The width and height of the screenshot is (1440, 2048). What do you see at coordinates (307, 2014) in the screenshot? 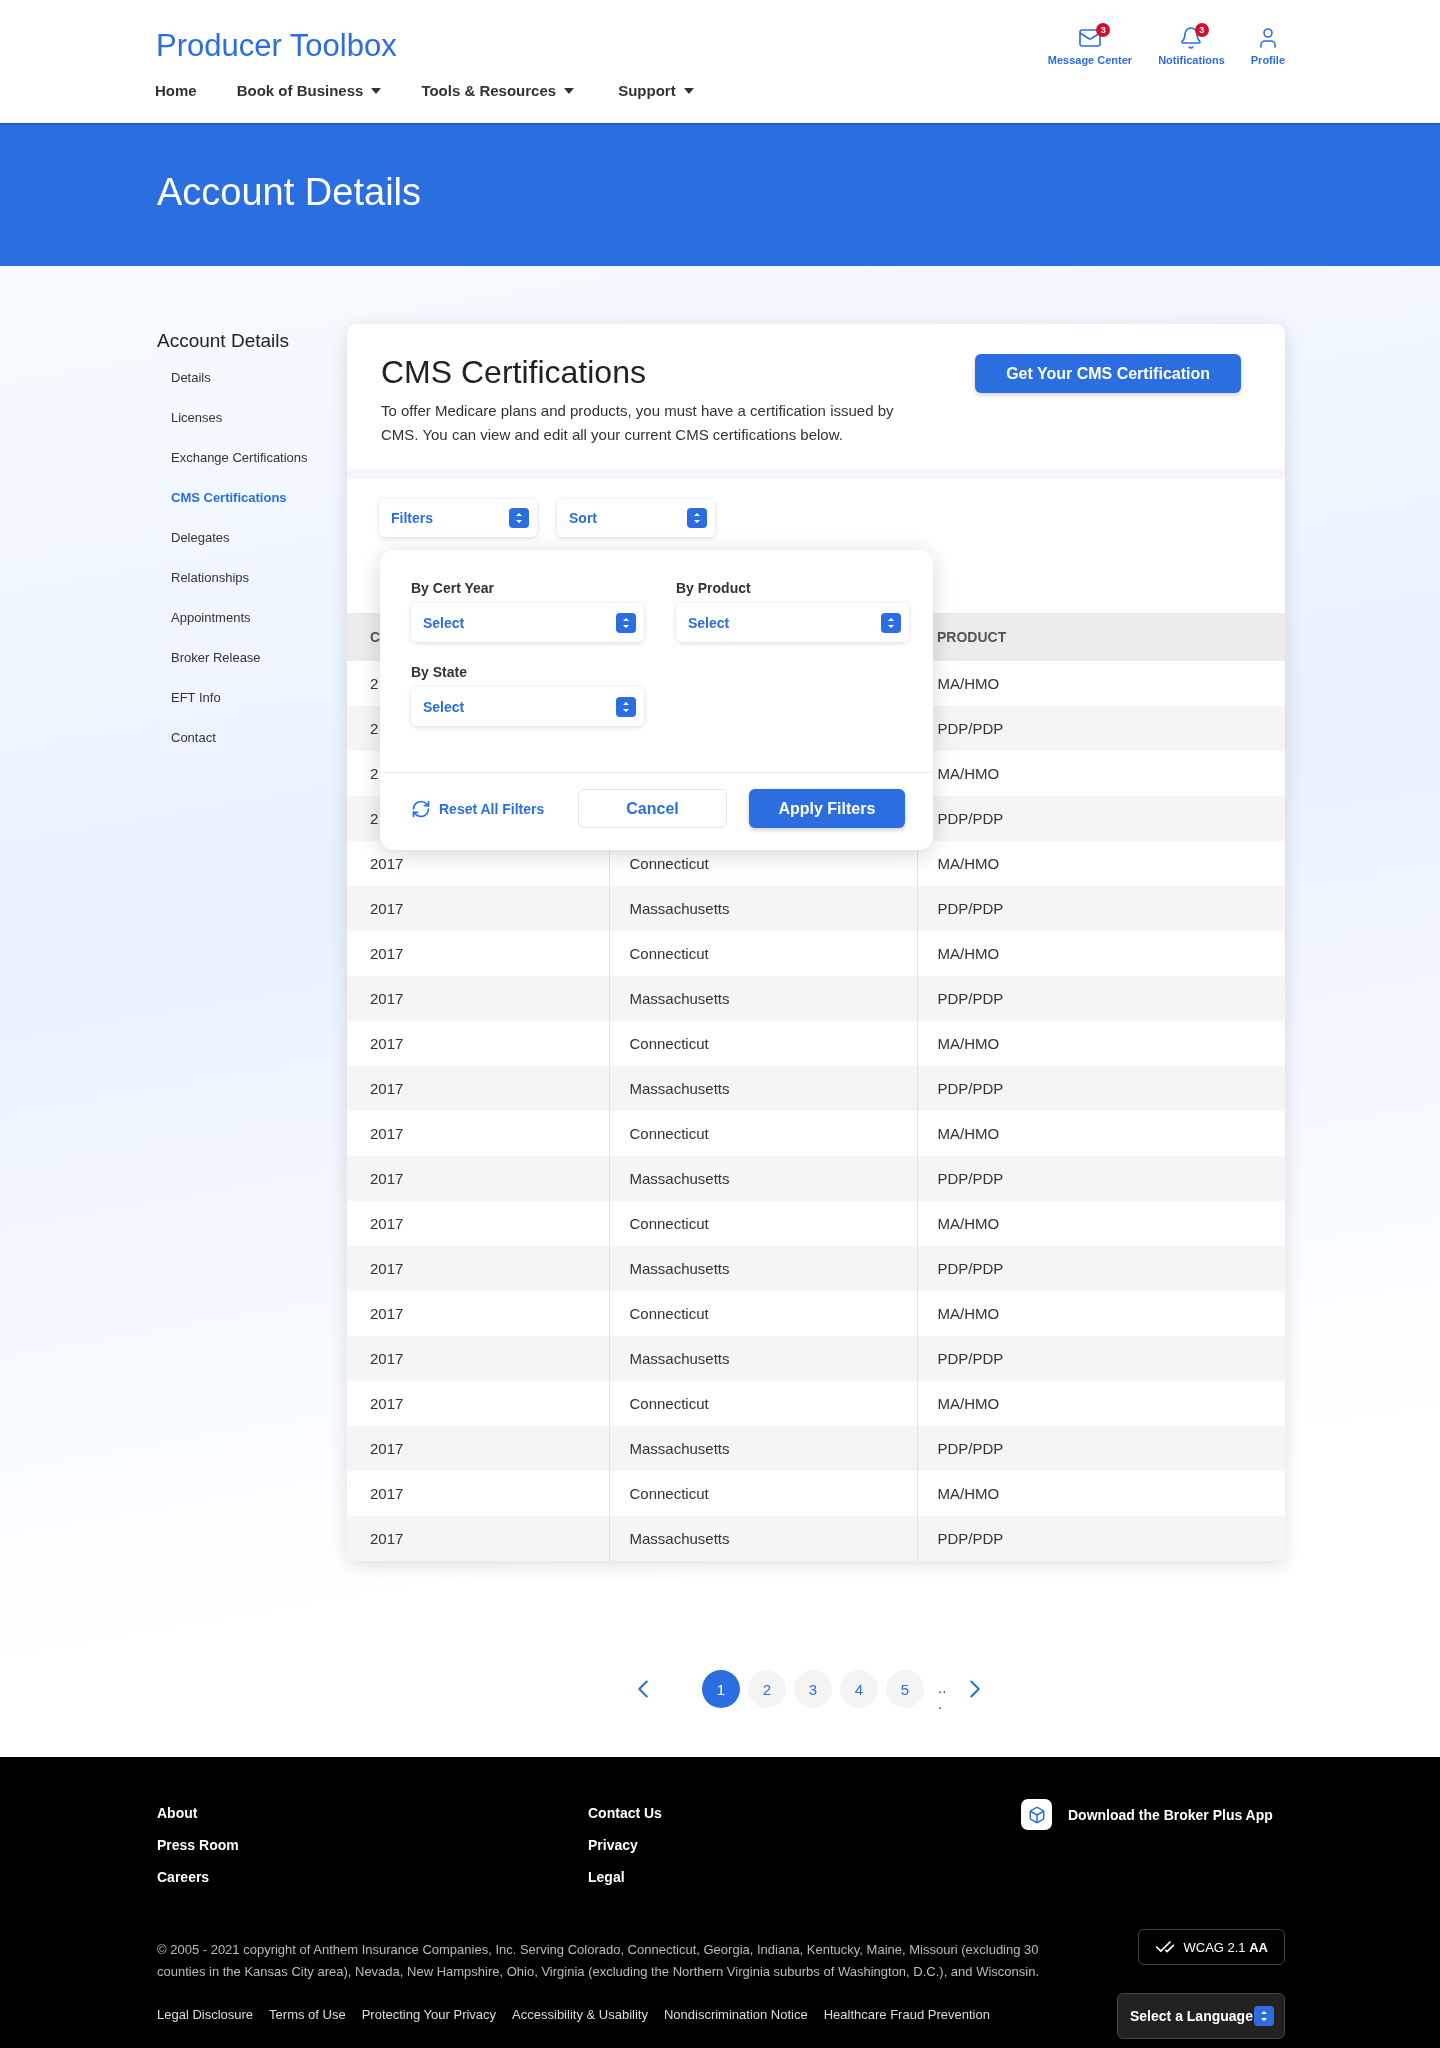
I see `footer-bottom-link: Terms of Use` at bounding box center [307, 2014].